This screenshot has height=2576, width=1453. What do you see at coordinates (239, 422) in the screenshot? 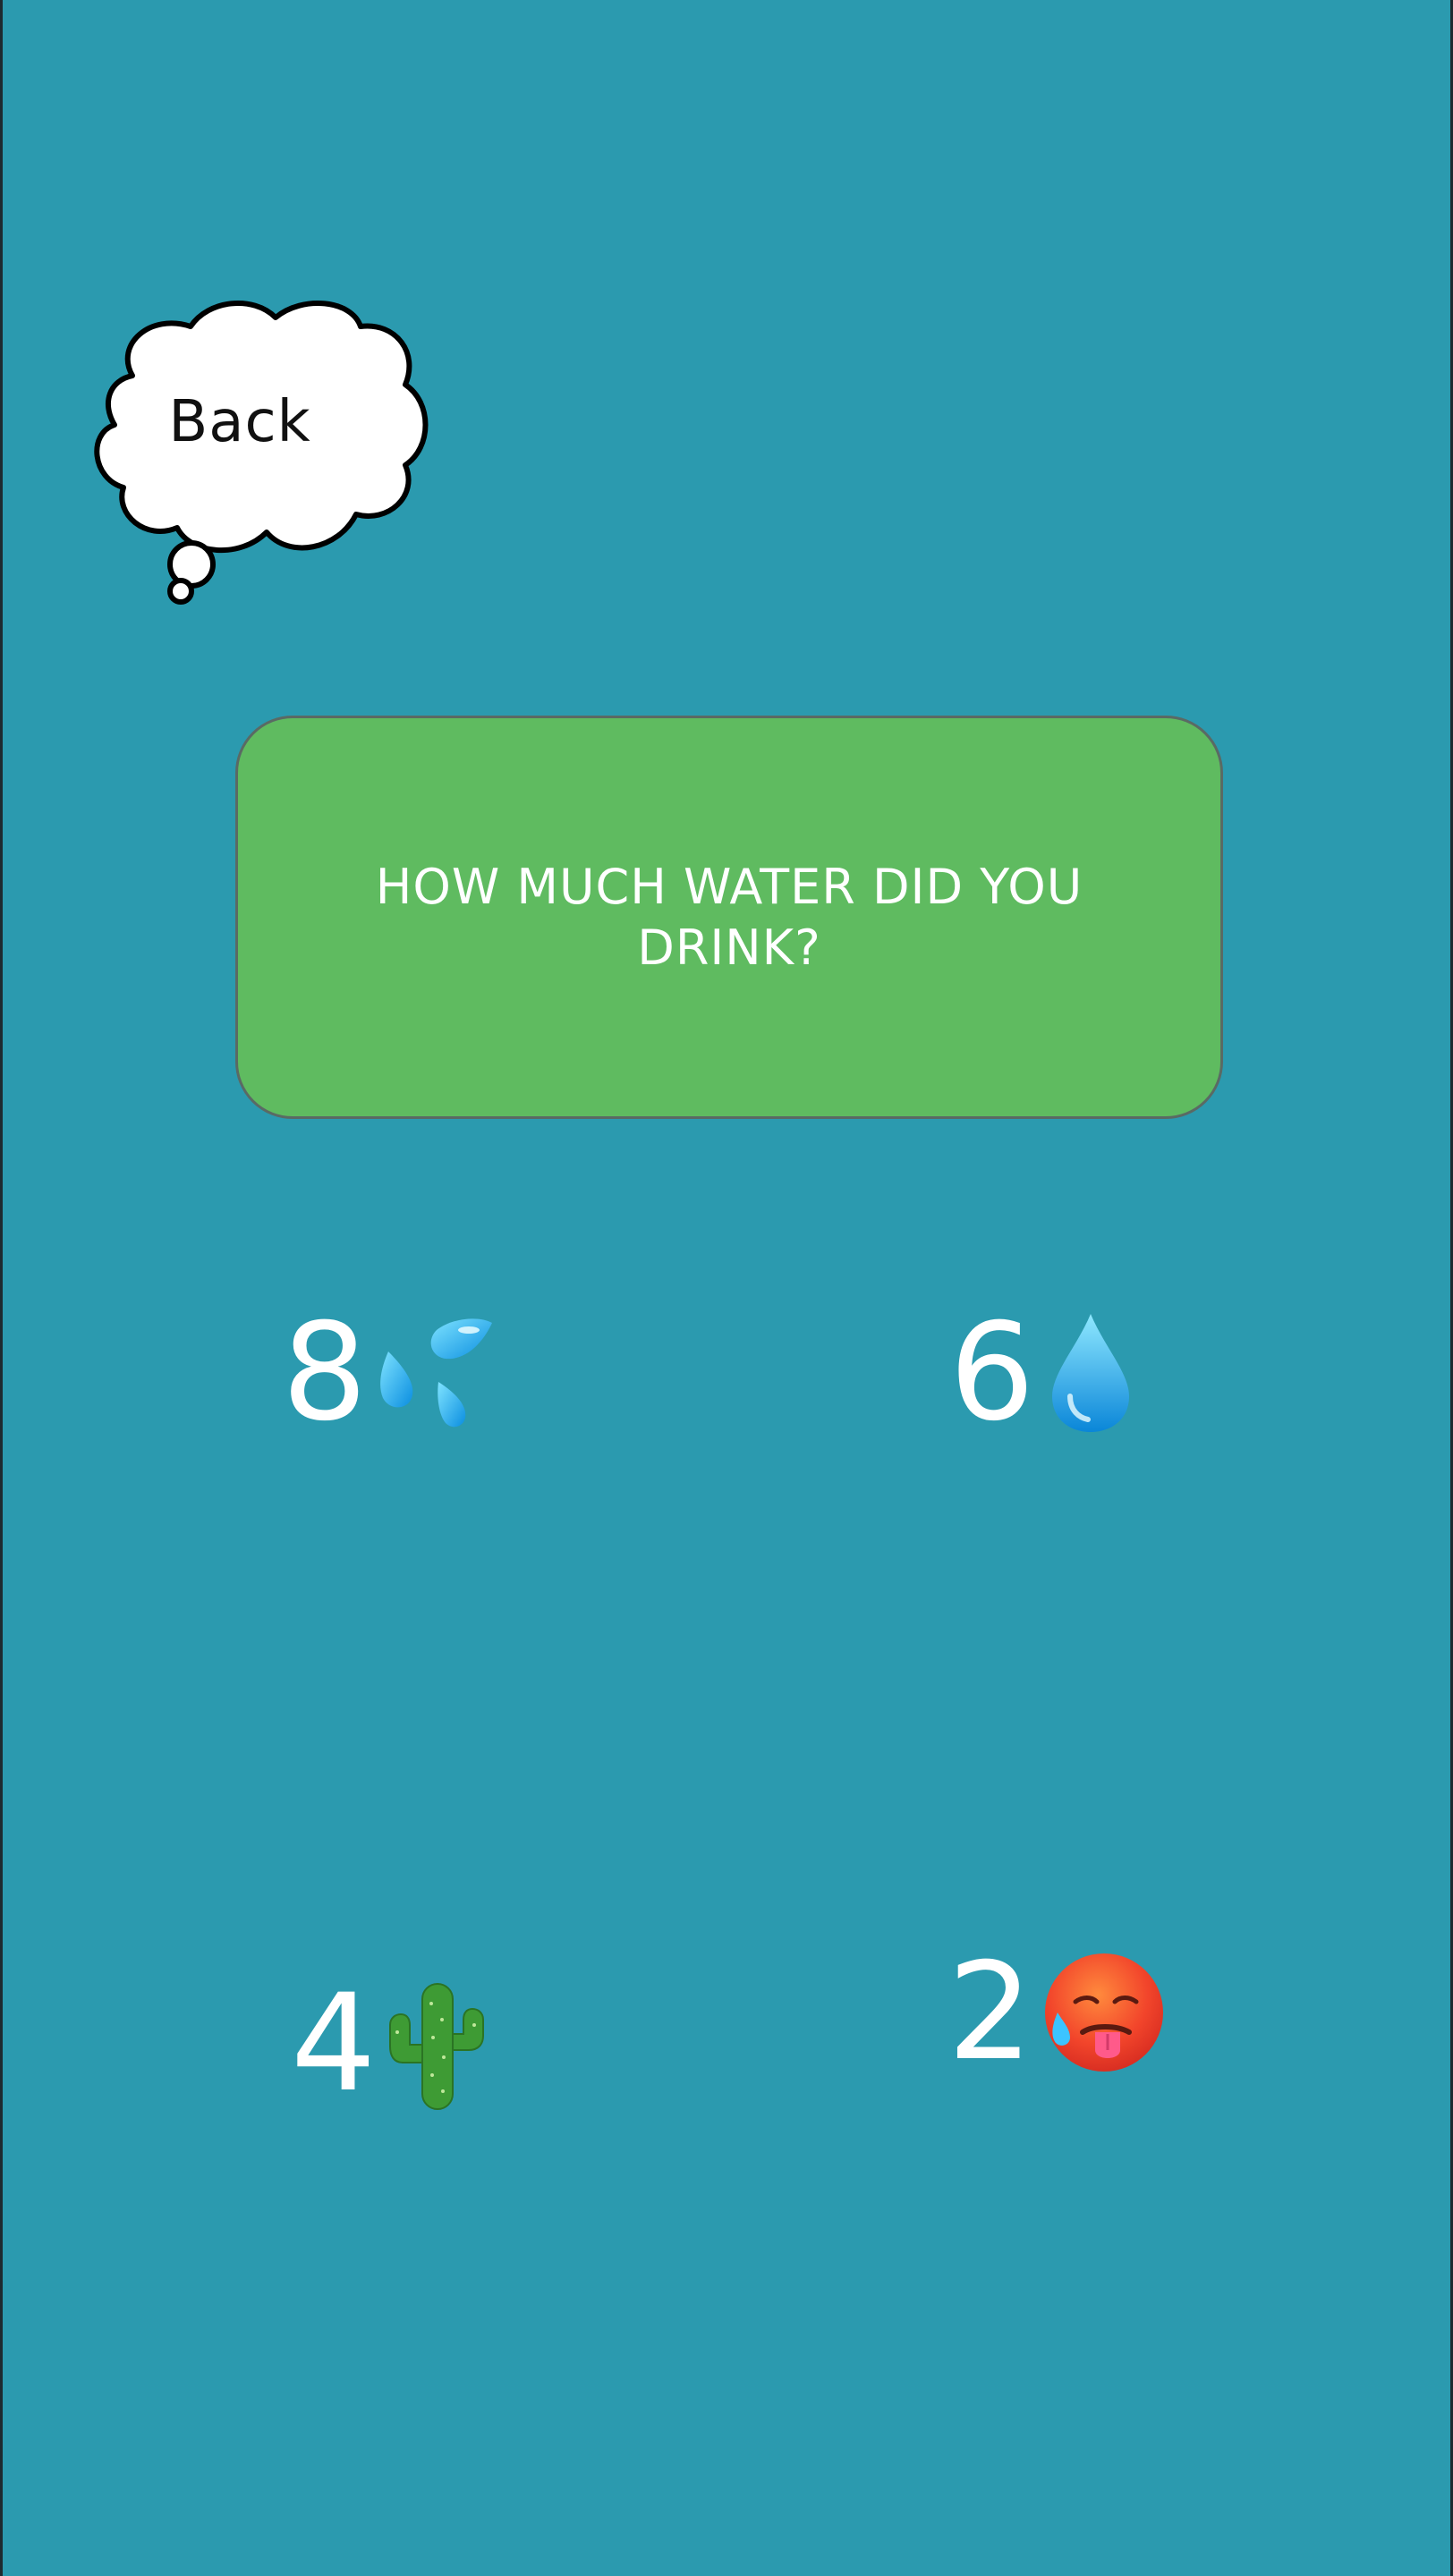
I see `back-label: Back` at bounding box center [239, 422].